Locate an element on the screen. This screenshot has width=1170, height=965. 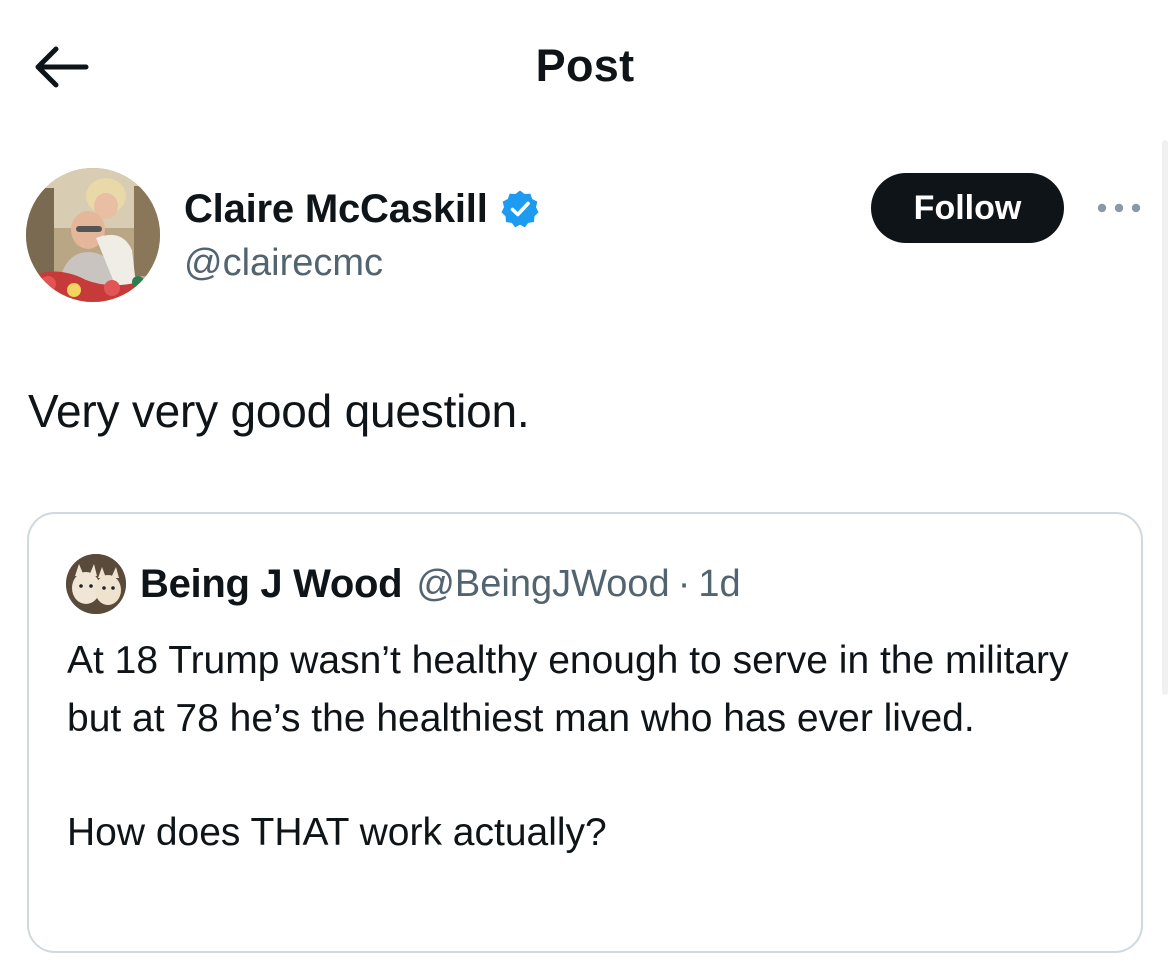
quoted-paragraph: How does THAT work actually? is located at coordinates (337, 832).